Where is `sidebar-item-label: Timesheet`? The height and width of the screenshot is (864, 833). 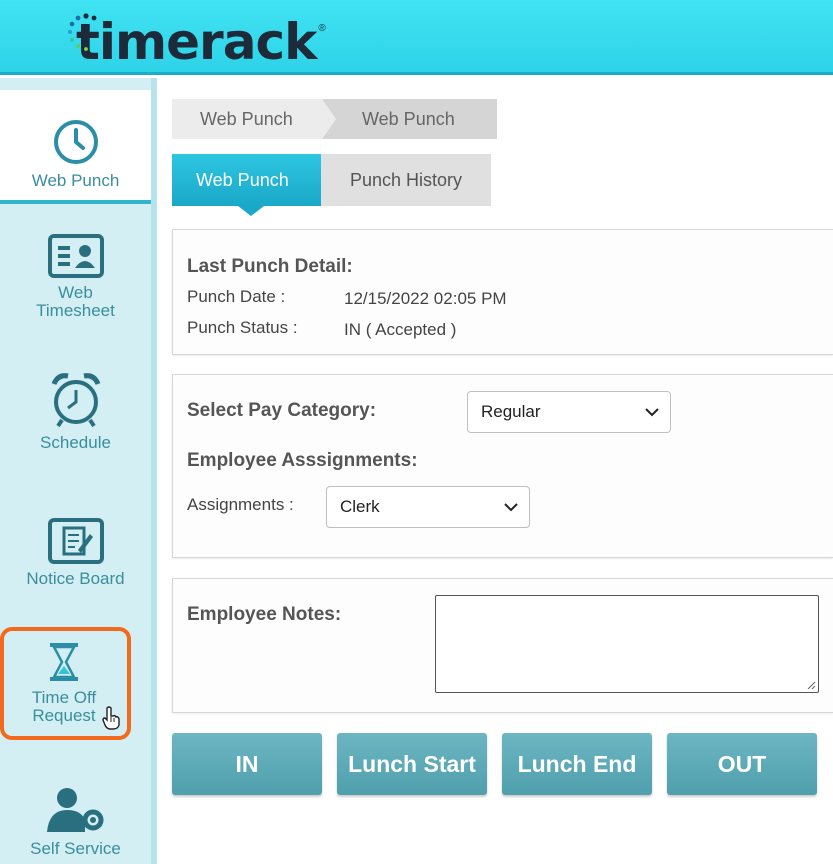 sidebar-item-label: Timesheet is located at coordinates (75, 310).